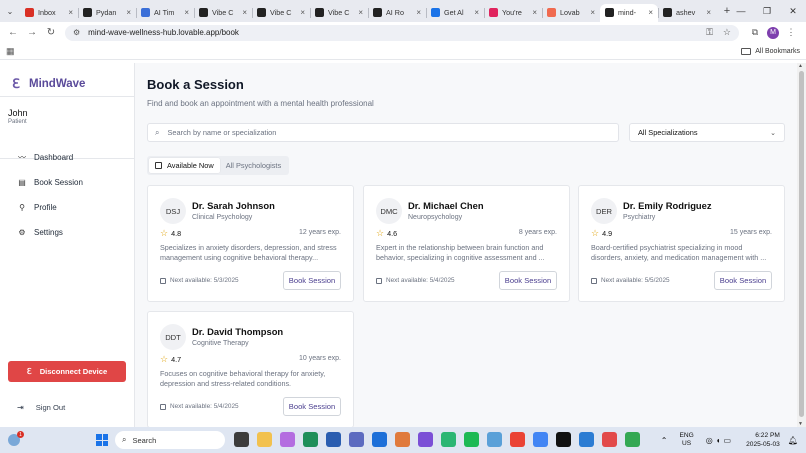 Image resolution: width=806 pixels, height=453 pixels. What do you see at coordinates (67, 207) in the screenshot?
I see `sidebar-item-profile: ⚲ Profile` at bounding box center [67, 207].